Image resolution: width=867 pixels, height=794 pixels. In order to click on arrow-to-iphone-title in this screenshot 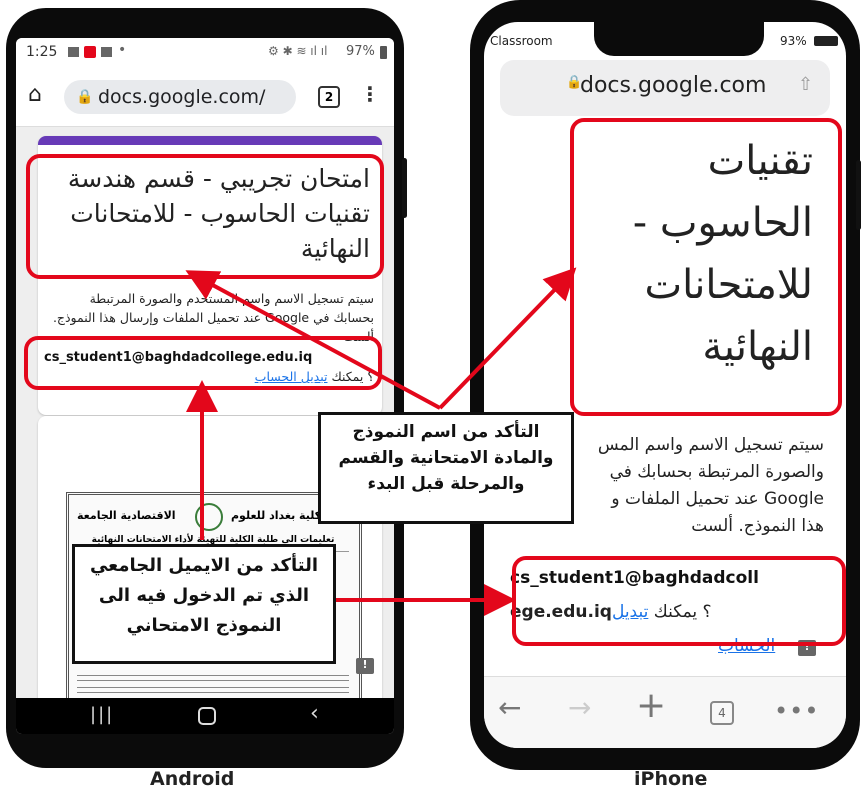, I will do `click(507, 338)`.